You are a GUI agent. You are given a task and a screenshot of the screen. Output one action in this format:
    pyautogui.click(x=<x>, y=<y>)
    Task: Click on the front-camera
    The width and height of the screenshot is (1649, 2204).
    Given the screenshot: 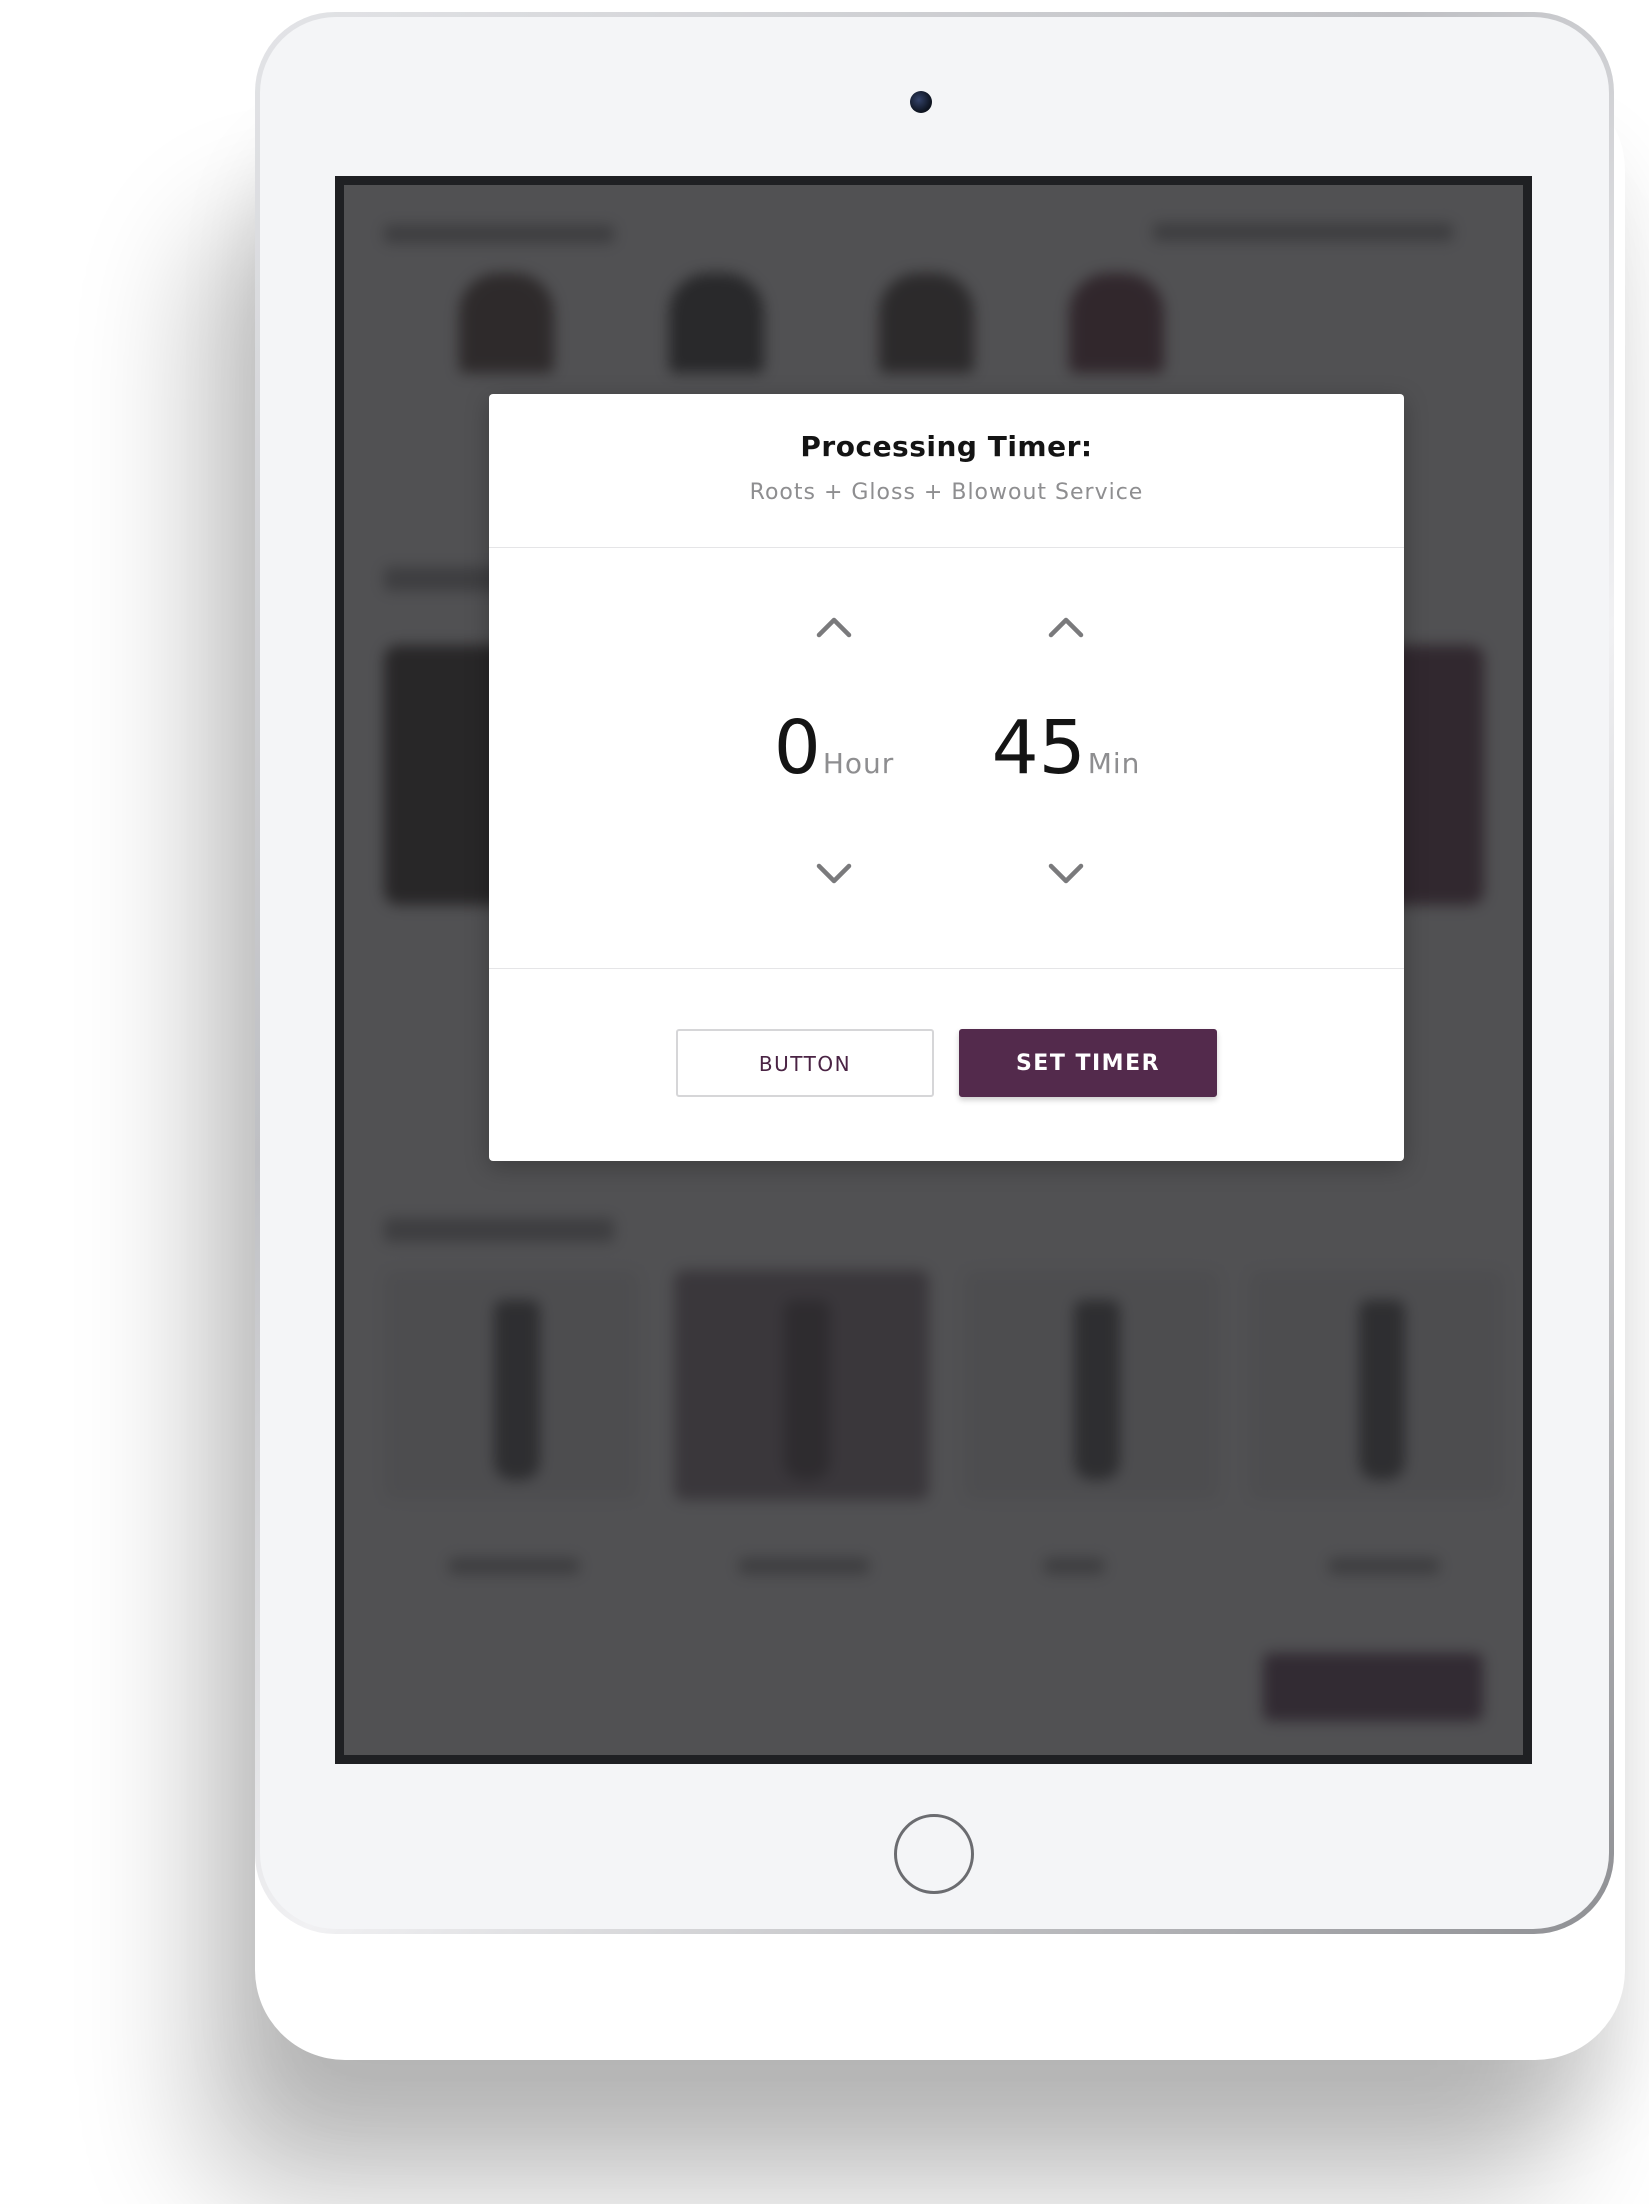 What is the action you would take?
    pyautogui.click(x=921, y=102)
    